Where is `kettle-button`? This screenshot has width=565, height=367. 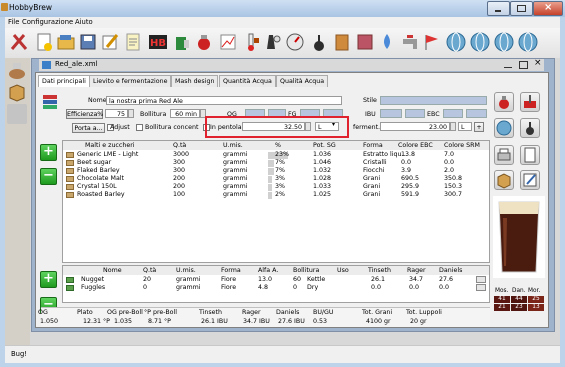
kettle-button is located at coordinates (204, 42).